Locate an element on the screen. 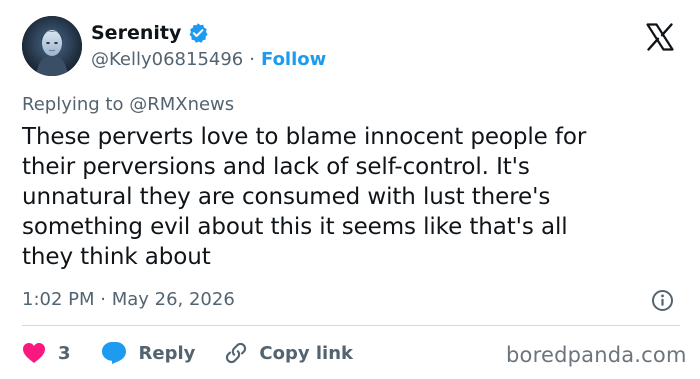 Image resolution: width=700 pixels, height=379 pixels. replying-to: Replying to @RMXnews is located at coordinates (128, 104).